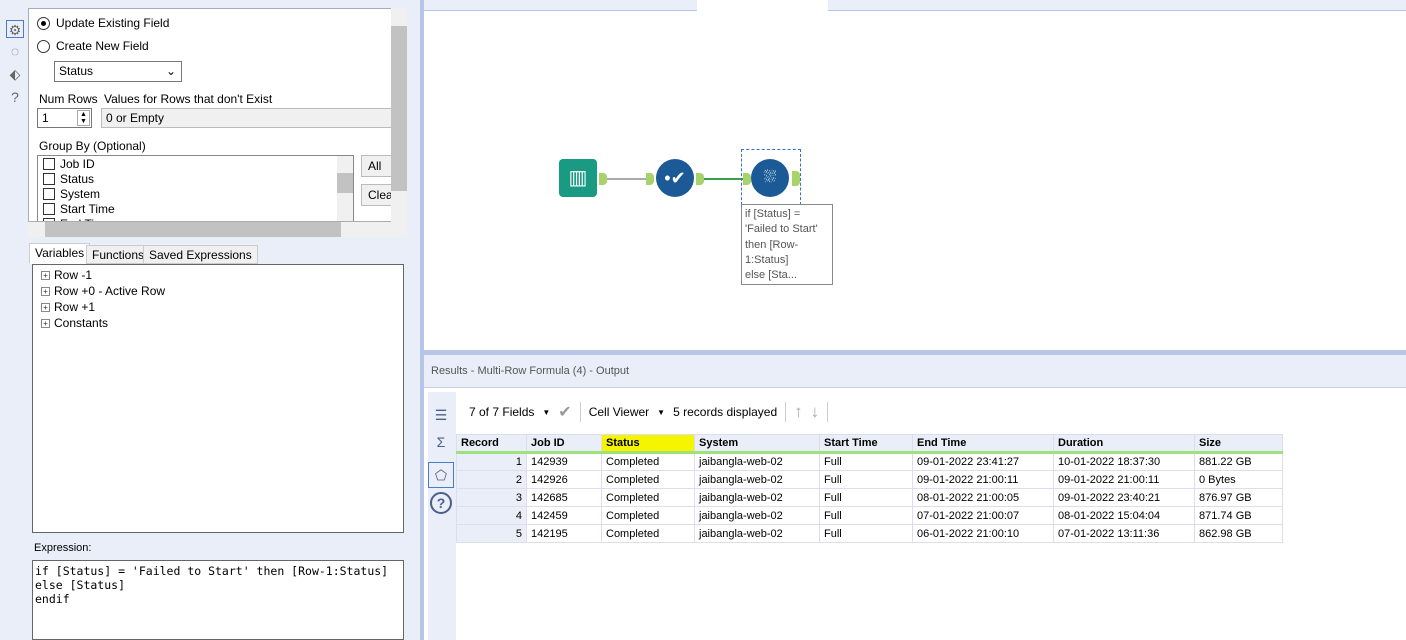 The width and height of the screenshot is (1406, 640). What do you see at coordinates (74, 323) in the screenshot?
I see `tree-node: + Constants` at bounding box center [74, 323].